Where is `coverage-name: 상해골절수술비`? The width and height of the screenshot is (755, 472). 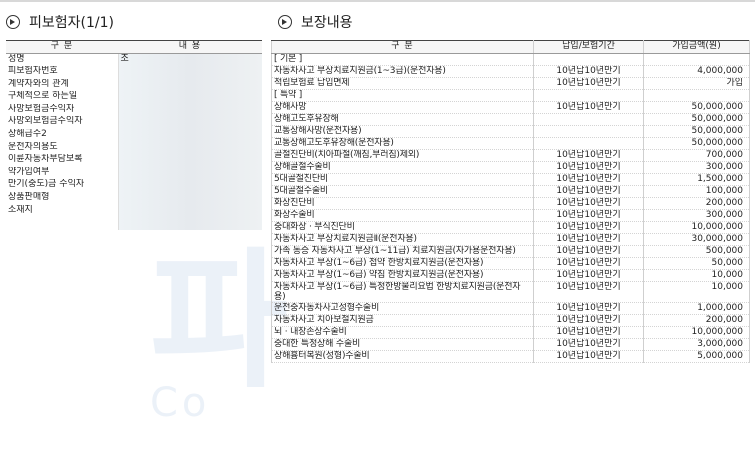 coverage-name: 상해골절수술비 is located at coordinates (402, 167).